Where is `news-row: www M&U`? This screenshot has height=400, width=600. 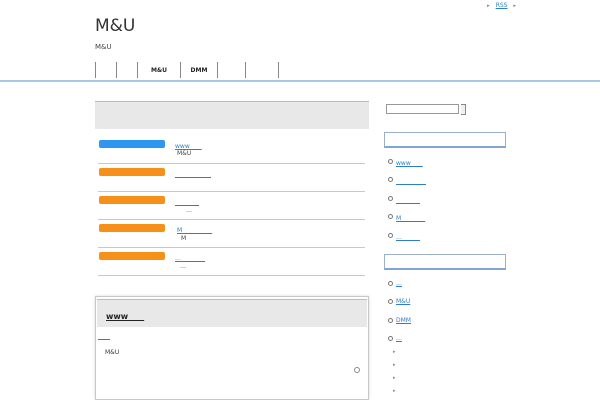 news-row: www M&U is located at coordinates (231, 150).